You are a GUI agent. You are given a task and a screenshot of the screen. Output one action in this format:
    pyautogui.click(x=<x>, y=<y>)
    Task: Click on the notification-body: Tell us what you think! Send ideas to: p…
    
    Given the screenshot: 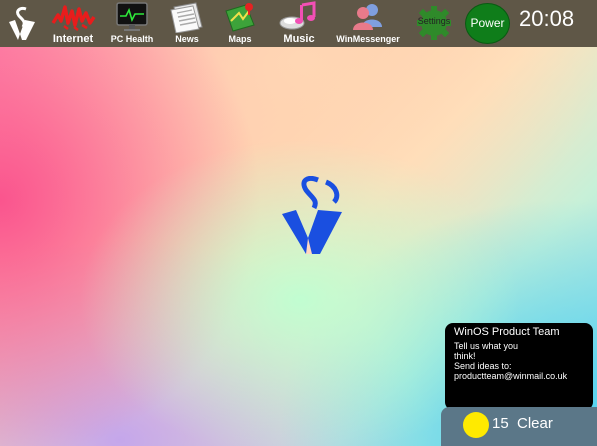 What is the action you would take?
    pyautogui.click(x=511, y=361)
    